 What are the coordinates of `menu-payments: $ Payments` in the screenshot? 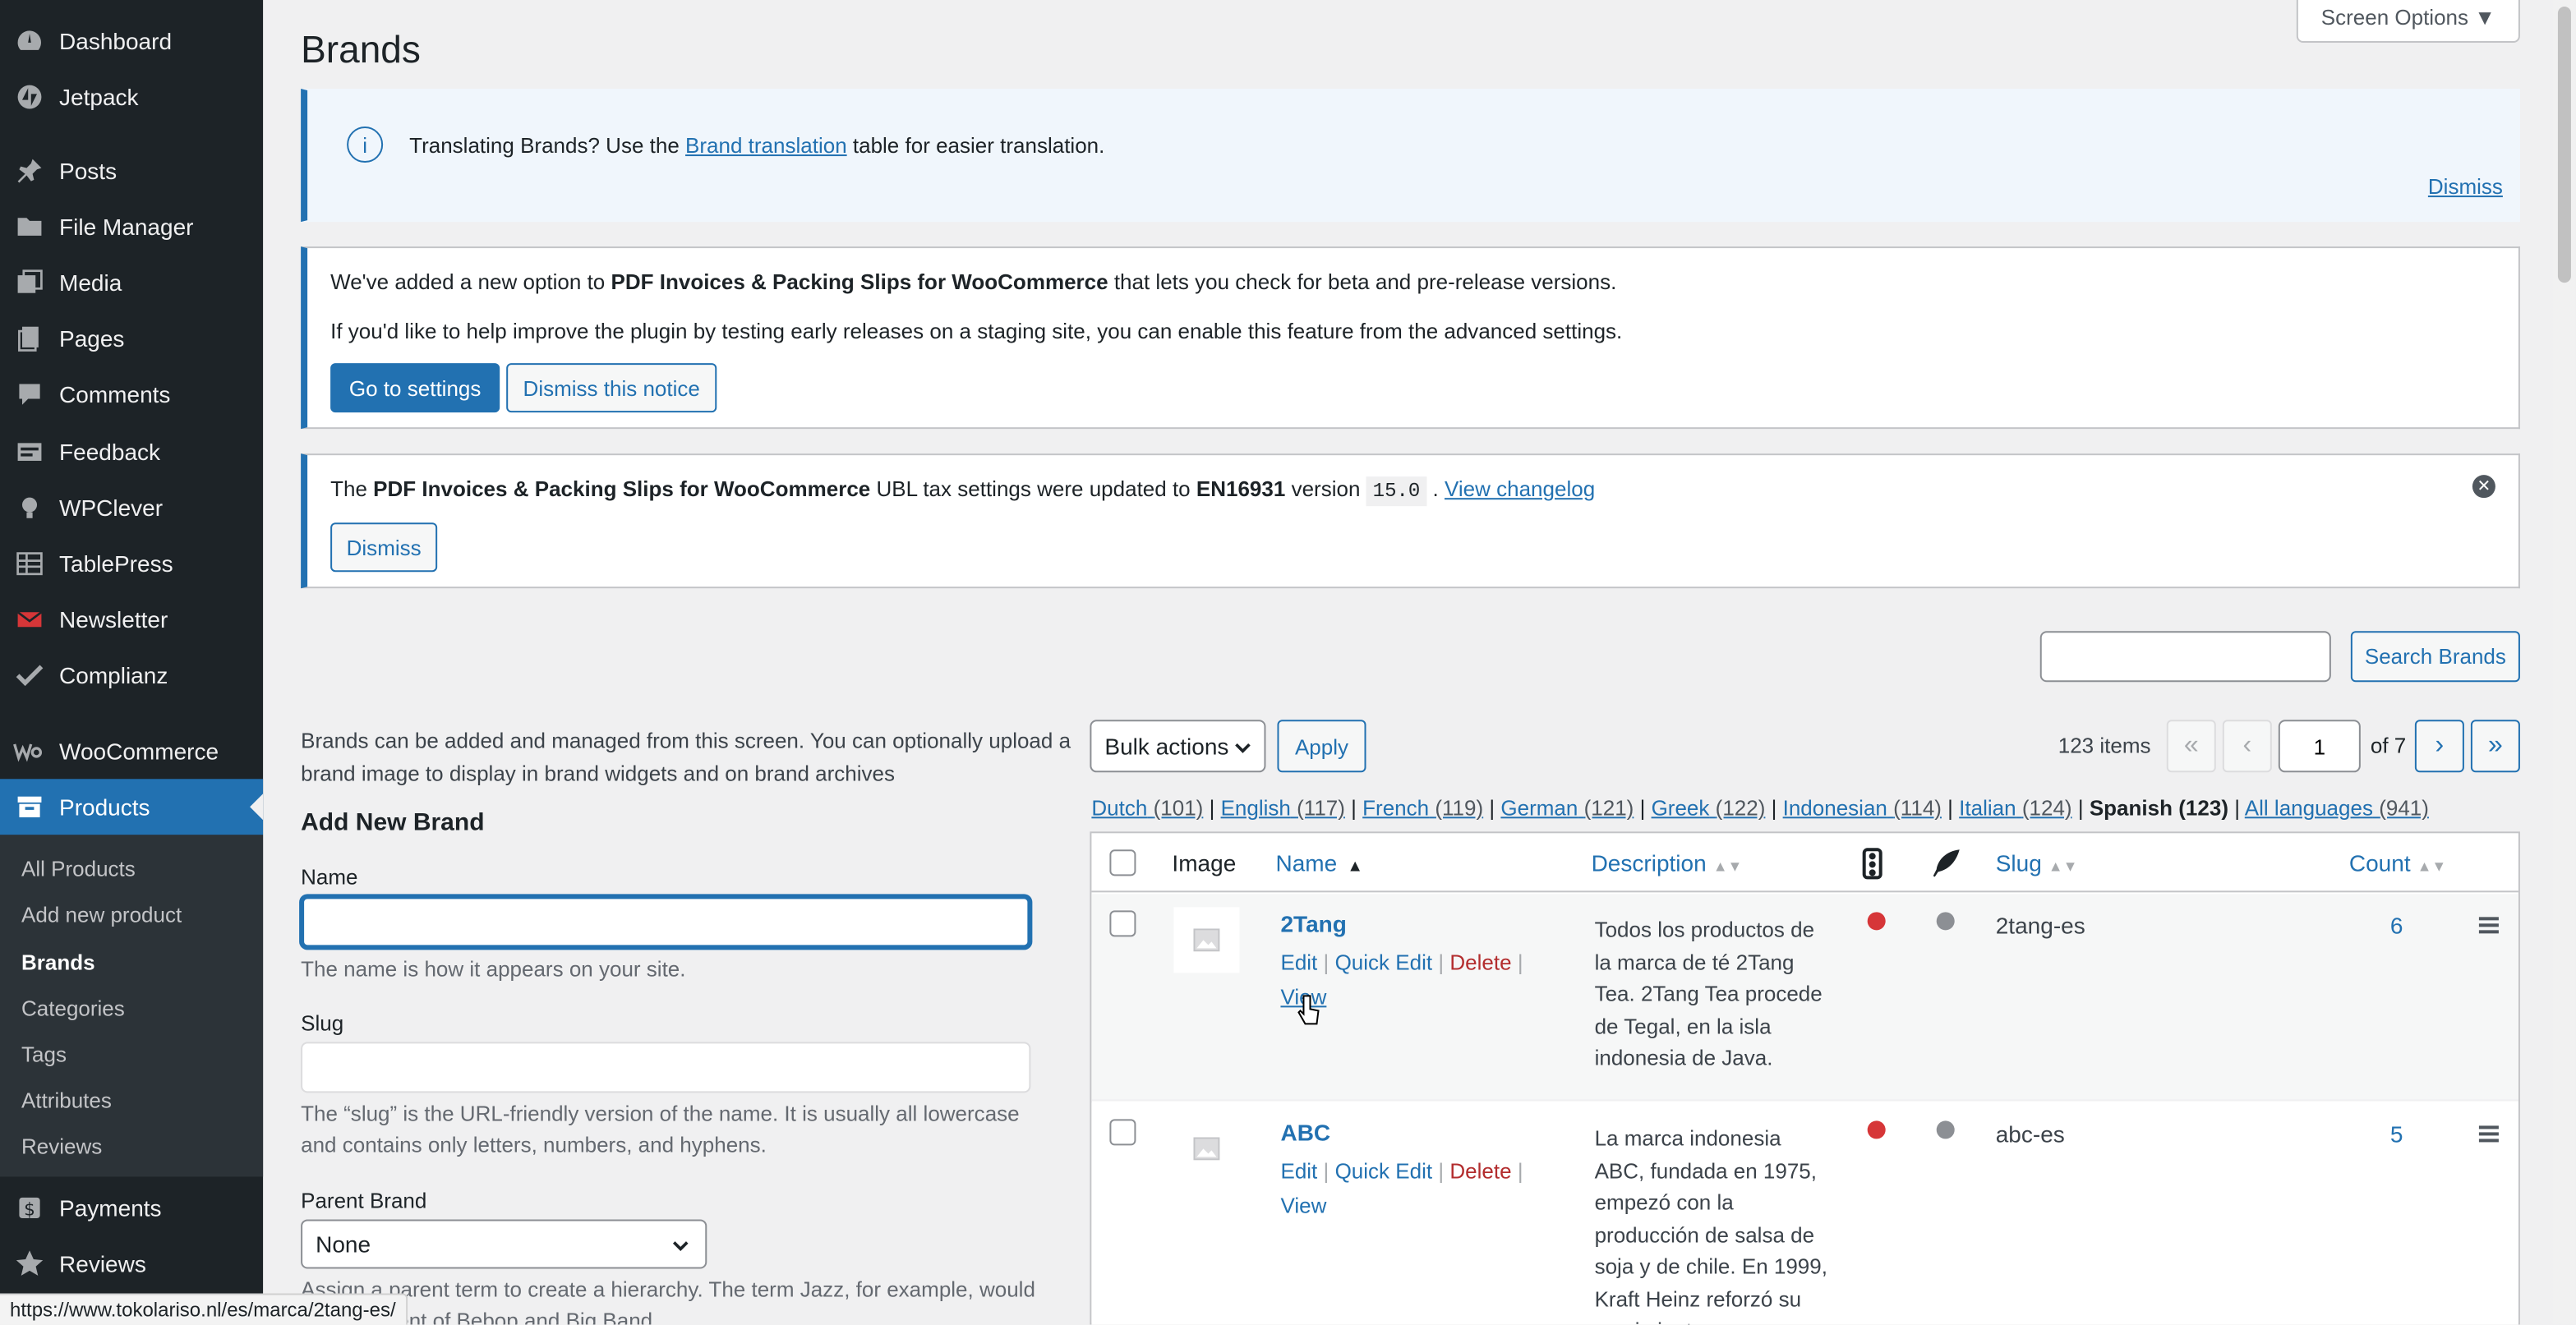 It's located at (131, 1207).